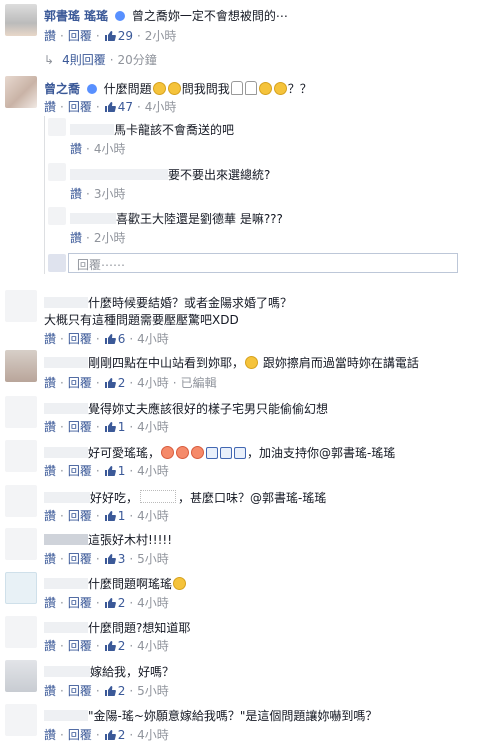 This screenshot has height=743, width=478. What do you see at coordinates (178, 88) in the screenshot?
I see `thread-comment-body: 曾之喬 什麼問題 問我問我？？` at bounding box center [178, 88].